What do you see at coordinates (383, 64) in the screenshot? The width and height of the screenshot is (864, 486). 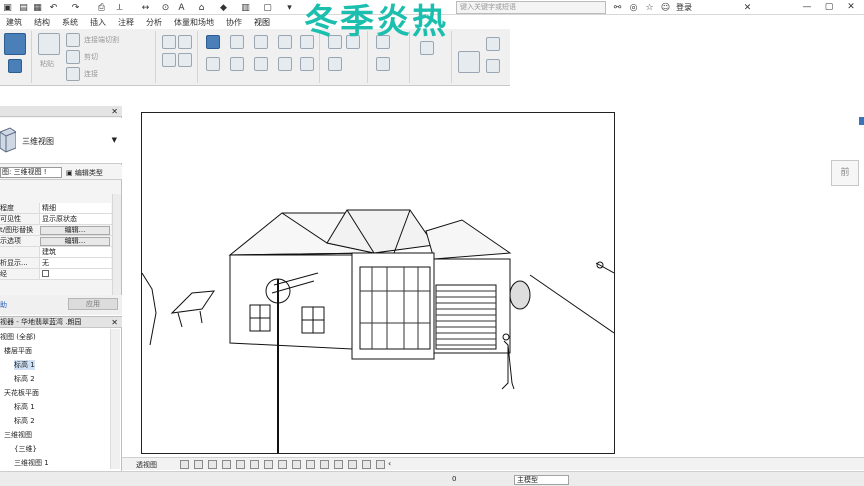 I see `dimension-tool-icon` at bounding box center [383, 64].